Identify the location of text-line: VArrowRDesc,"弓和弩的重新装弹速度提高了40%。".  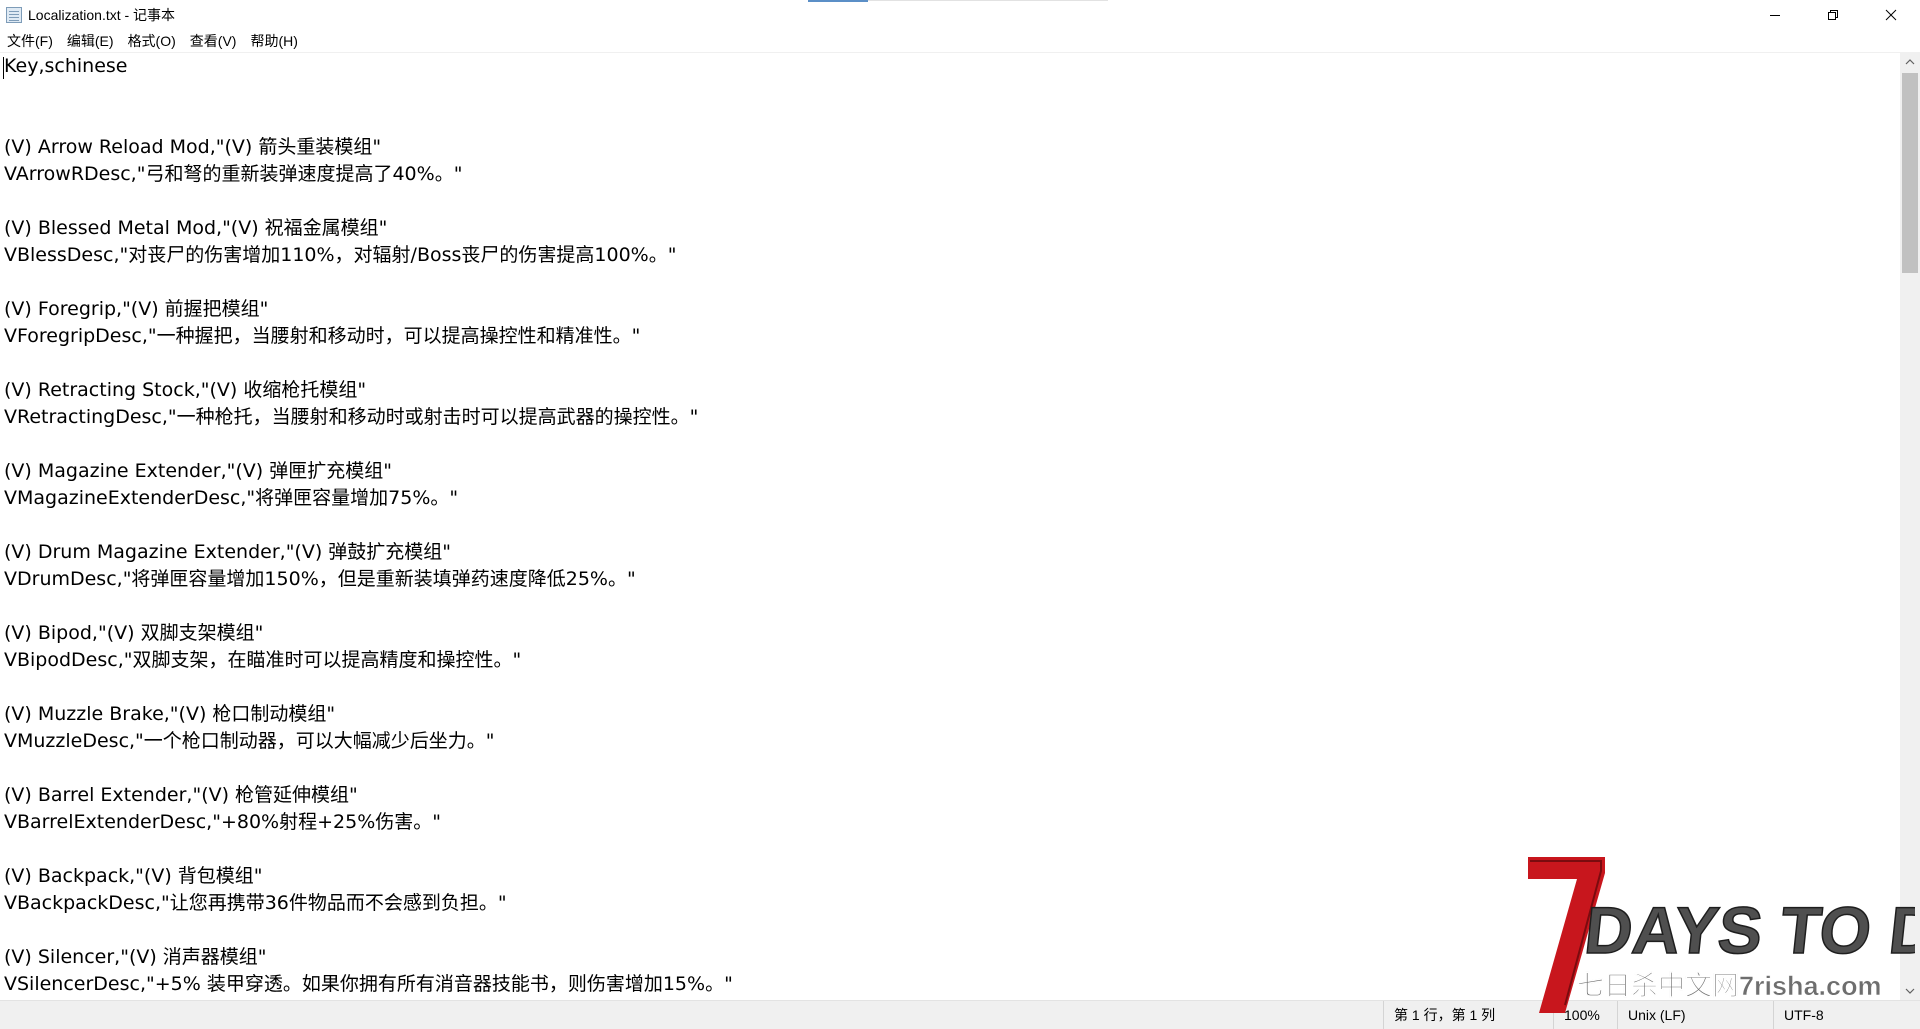
(368, 174).